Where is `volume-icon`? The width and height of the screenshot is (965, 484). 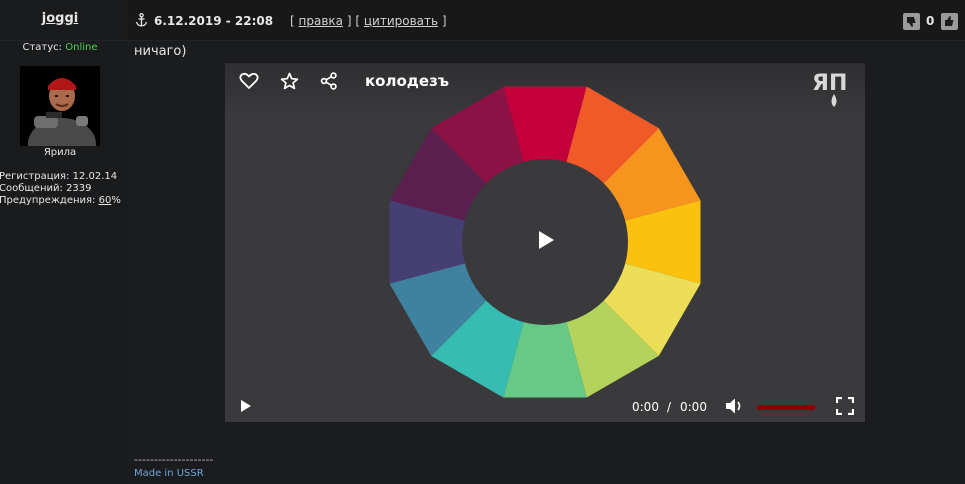 volume-icon is located at coordinates (735, 406).